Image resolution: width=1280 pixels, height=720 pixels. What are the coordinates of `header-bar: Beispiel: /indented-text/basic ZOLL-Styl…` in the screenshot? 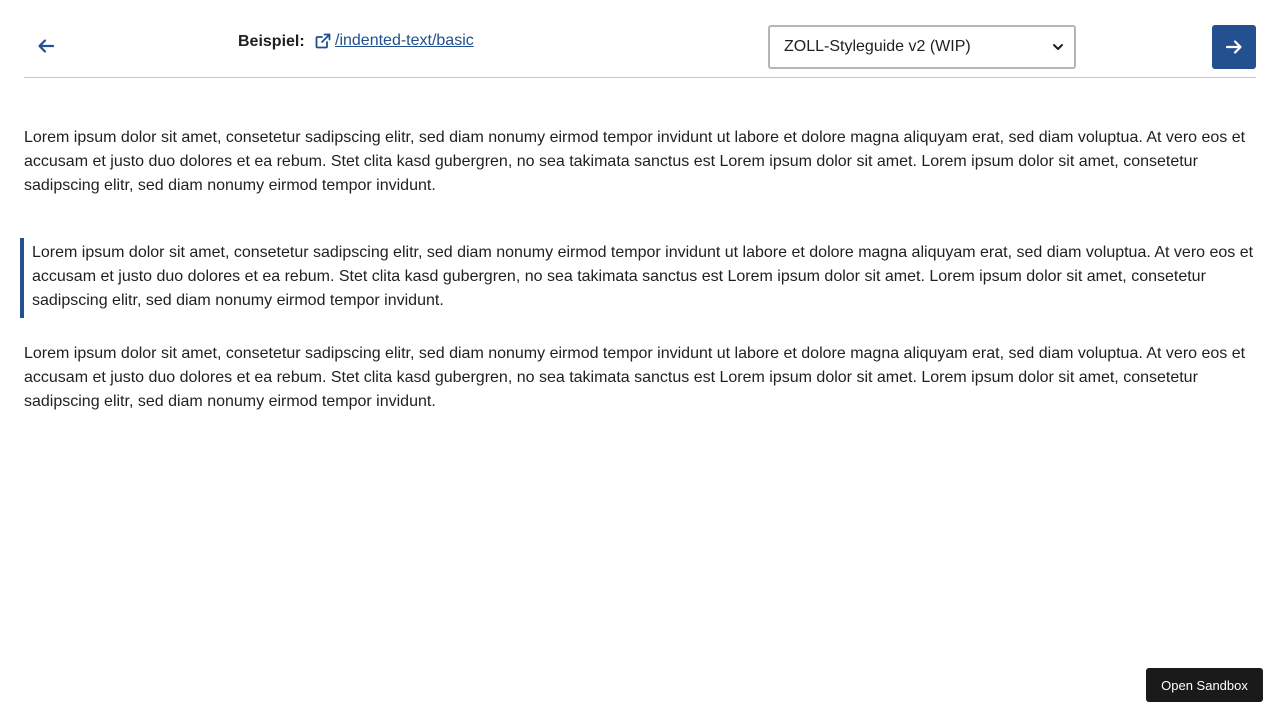 It's located at (640, 39).